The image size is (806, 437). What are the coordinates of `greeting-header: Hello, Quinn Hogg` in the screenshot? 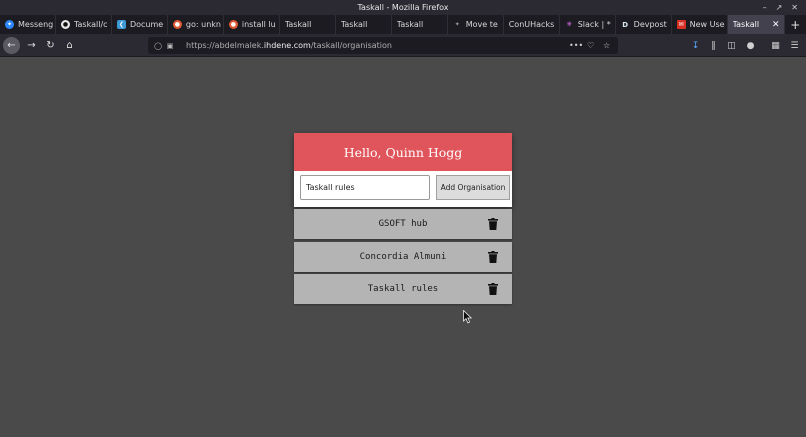 It's located at (403, 152).